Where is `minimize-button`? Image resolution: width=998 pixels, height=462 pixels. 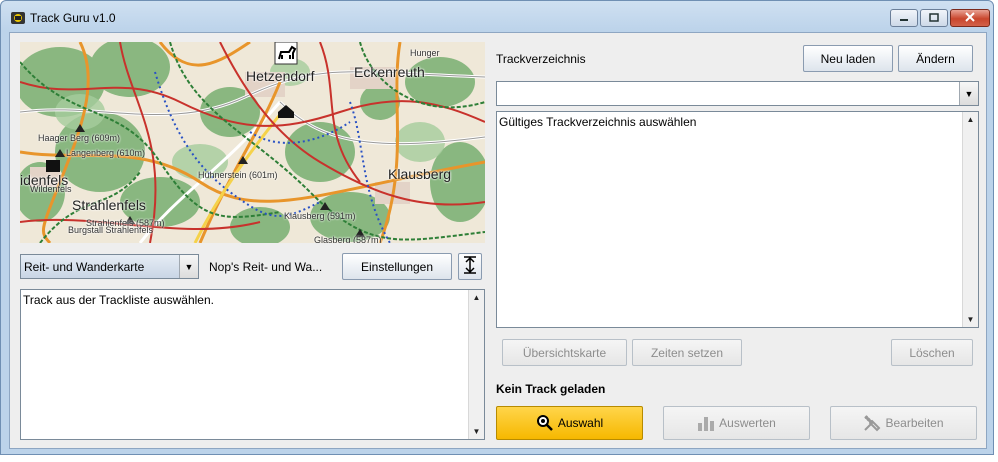
minimize-button is located at coordinates (904, 18).